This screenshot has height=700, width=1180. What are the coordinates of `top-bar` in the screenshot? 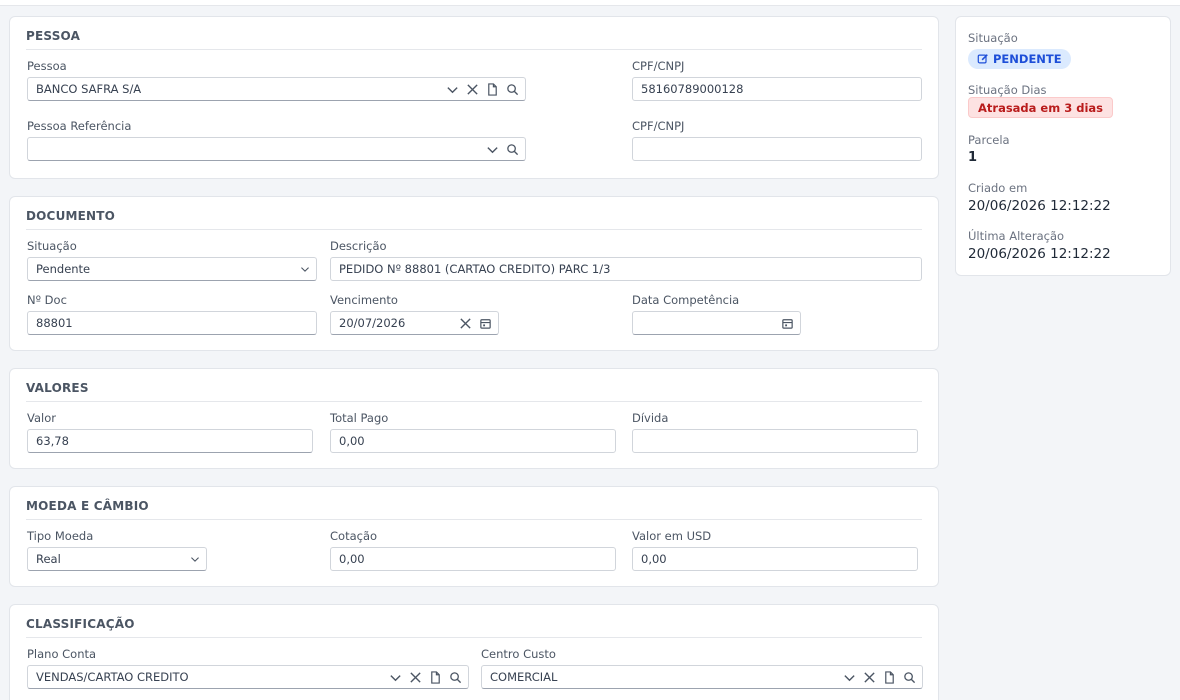 It's located at (590, 3).